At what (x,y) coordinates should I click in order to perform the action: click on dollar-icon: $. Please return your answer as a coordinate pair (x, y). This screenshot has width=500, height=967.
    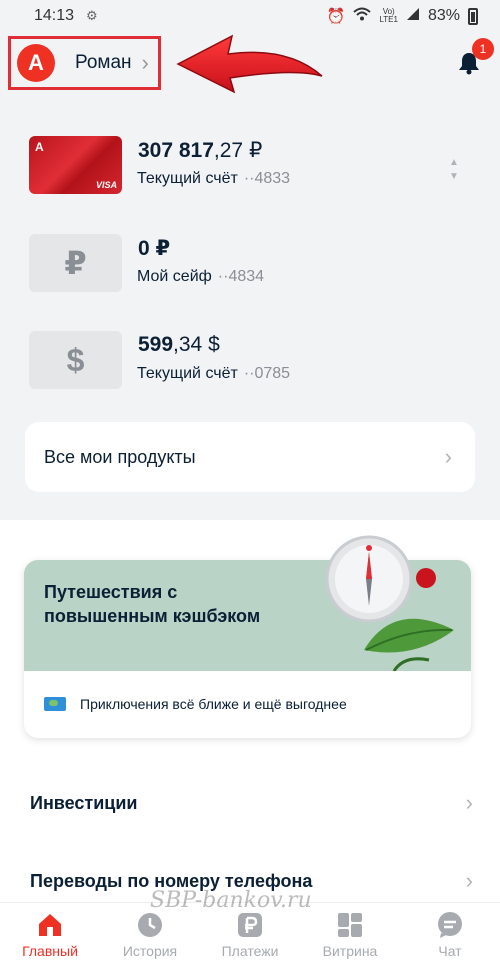
    Looking at the image, I should click on (75, 360).